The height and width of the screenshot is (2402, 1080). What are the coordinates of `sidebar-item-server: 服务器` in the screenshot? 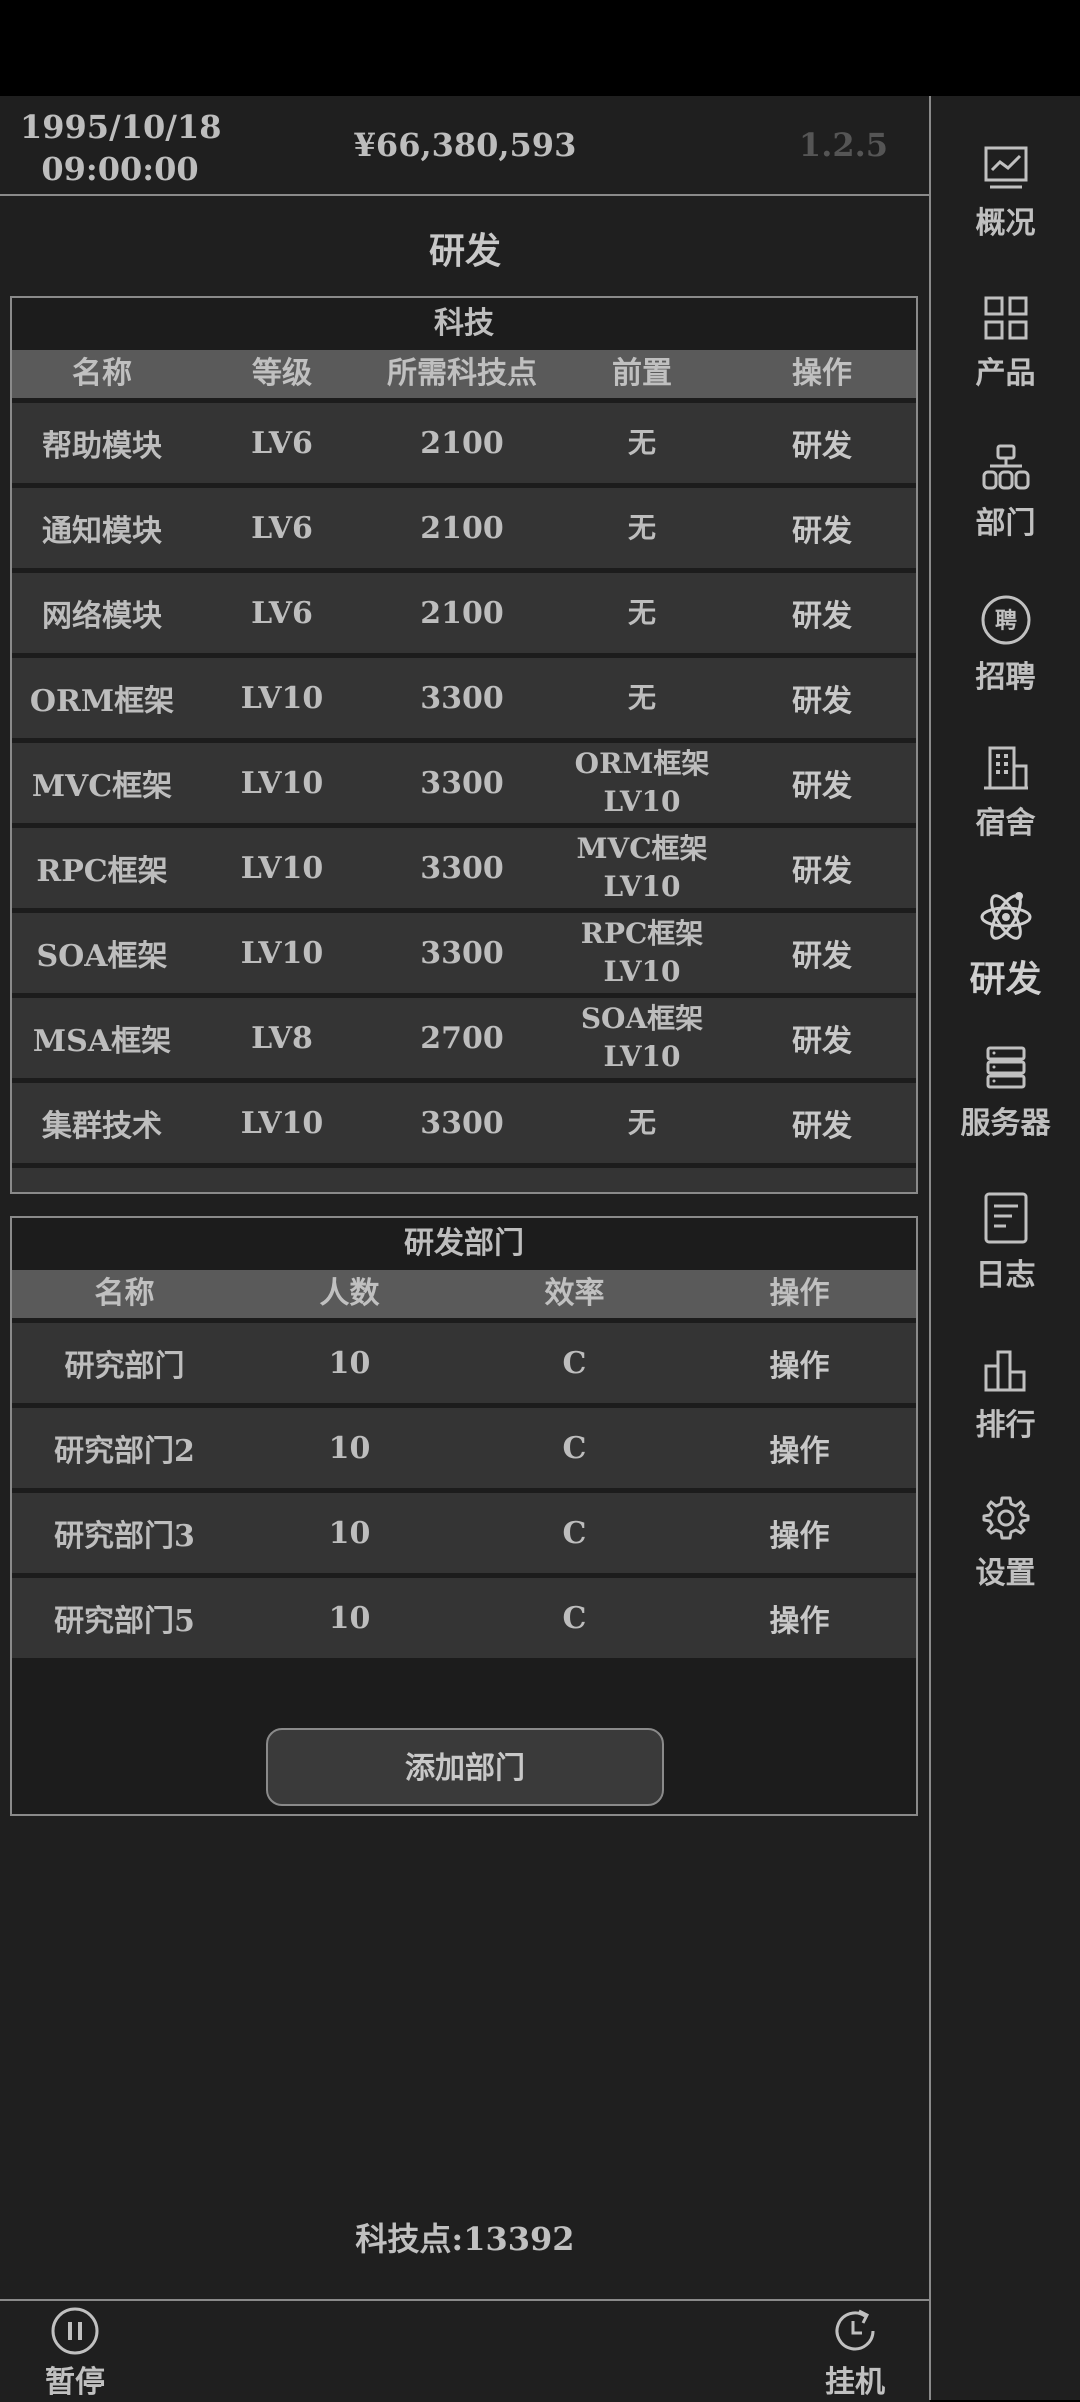 It's located at (1005, 1093).